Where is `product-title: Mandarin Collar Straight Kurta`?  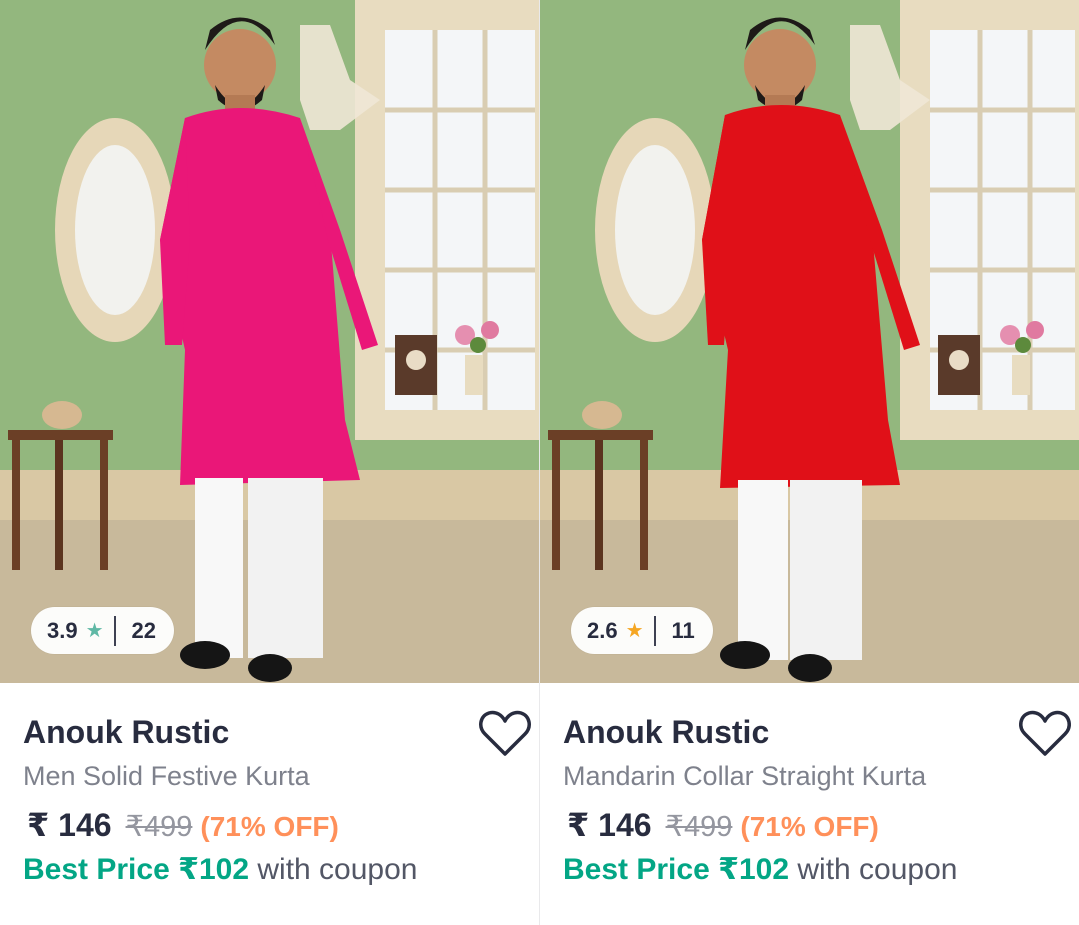 product-title: Mandarin Collar Straight Kurta is located at coordinates (745, 776).